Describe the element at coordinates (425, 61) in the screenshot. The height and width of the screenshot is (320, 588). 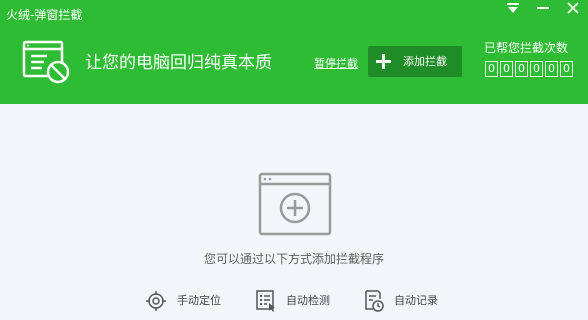
I see `add-block-label: 添加拦截` at that location.